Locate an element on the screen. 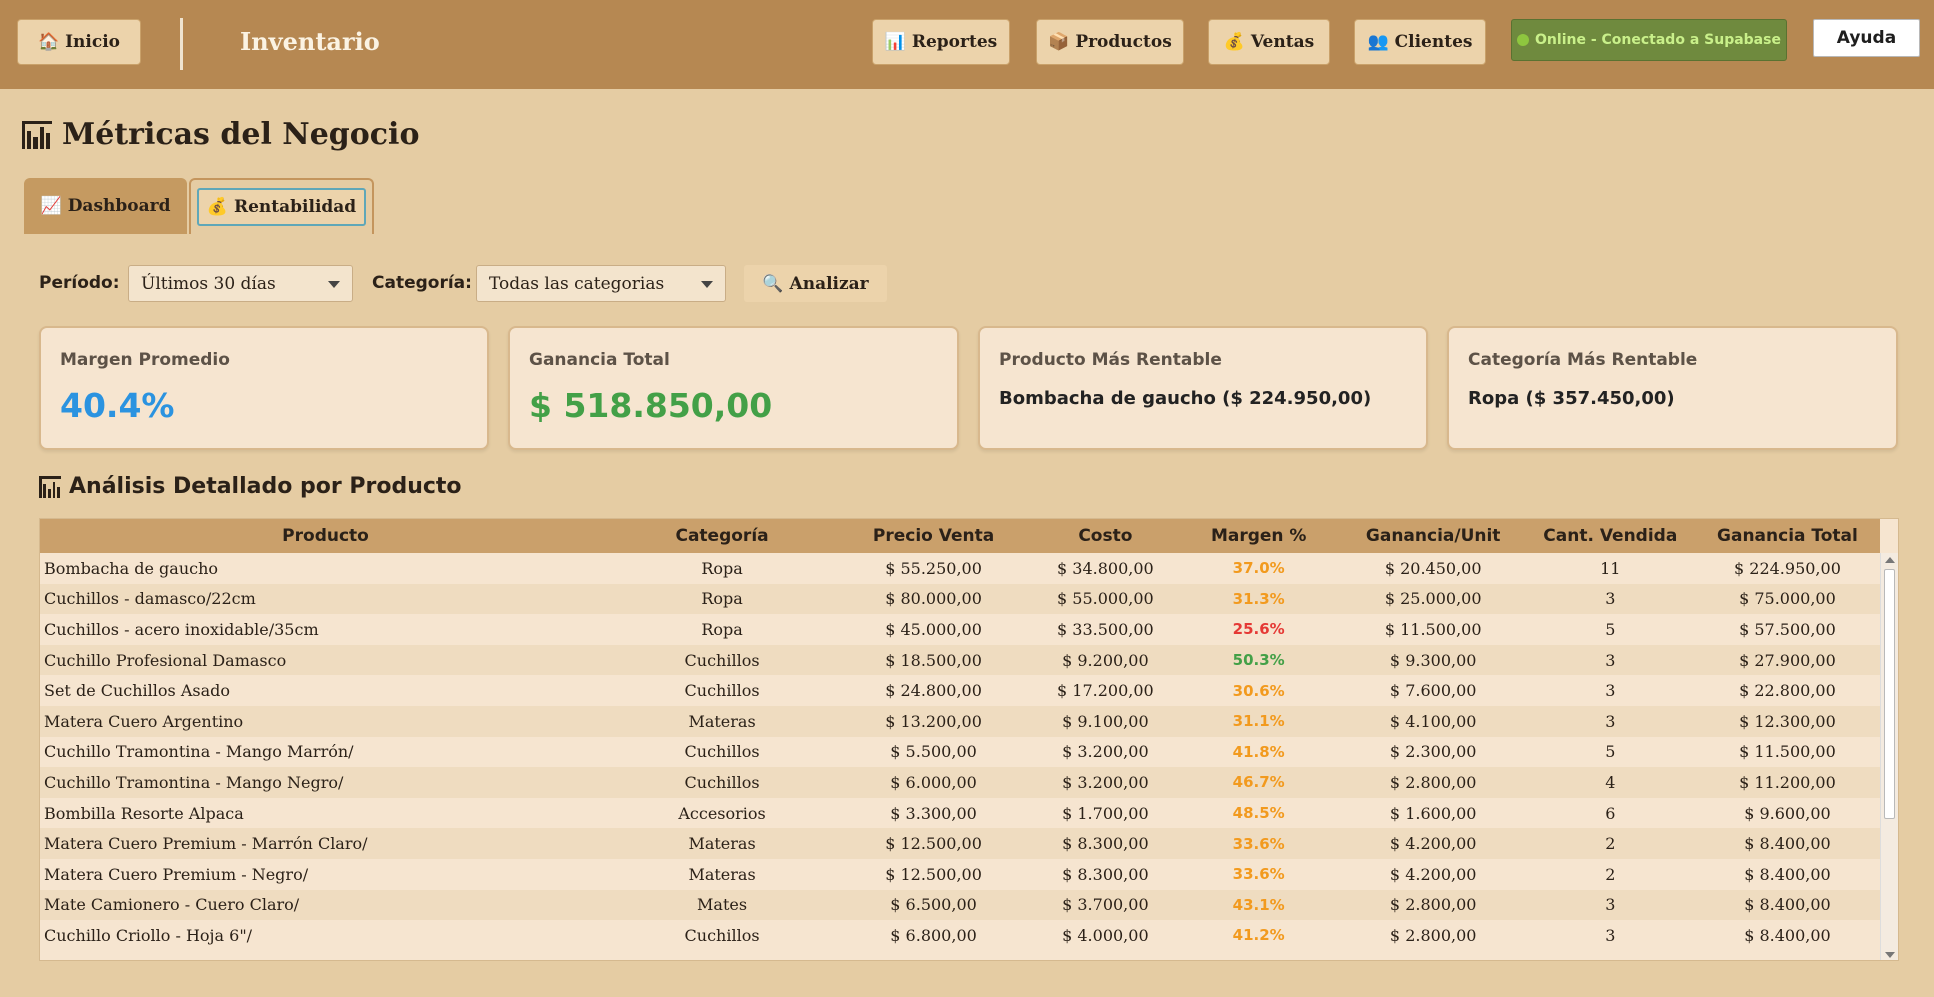 The image size is (1934, 997). table-cell: 37.0% is located at coordinates (1258, 568).